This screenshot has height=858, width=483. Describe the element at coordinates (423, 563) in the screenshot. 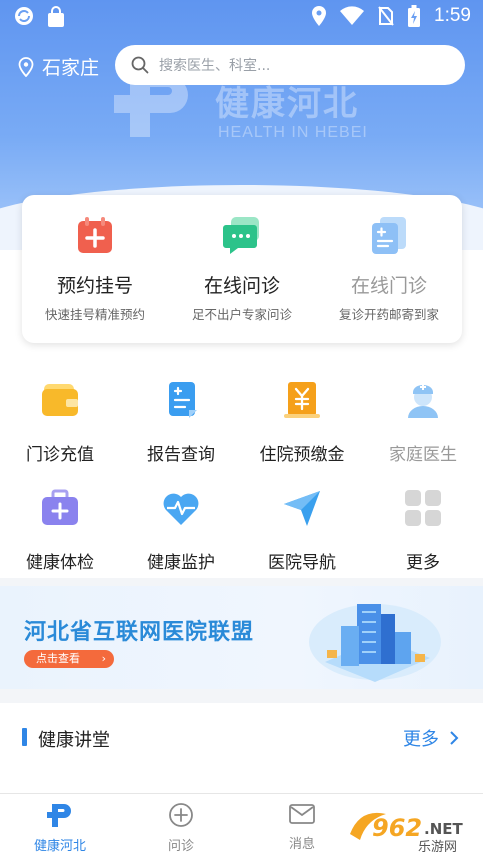

I see `more-services-label: 更多` at that location.